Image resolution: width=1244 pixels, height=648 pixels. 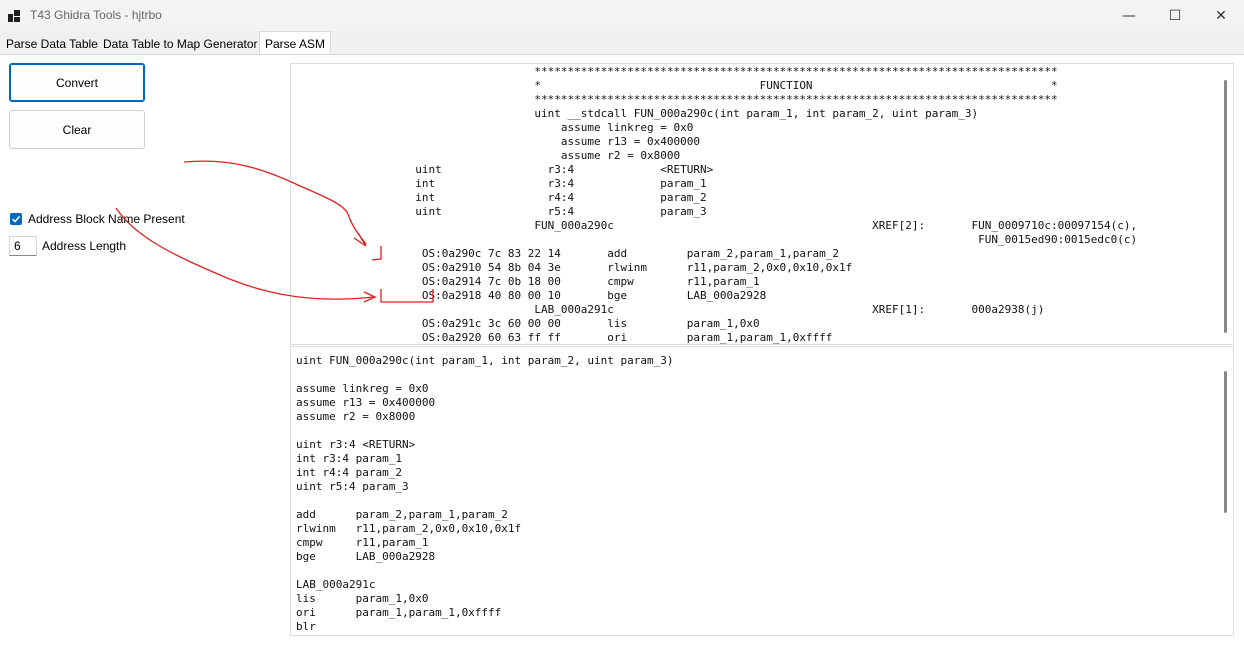 What do you see at coordinates (77, 82) in the screenshot?
I see `convert-button: Convert` at bounding box center [77, 82].